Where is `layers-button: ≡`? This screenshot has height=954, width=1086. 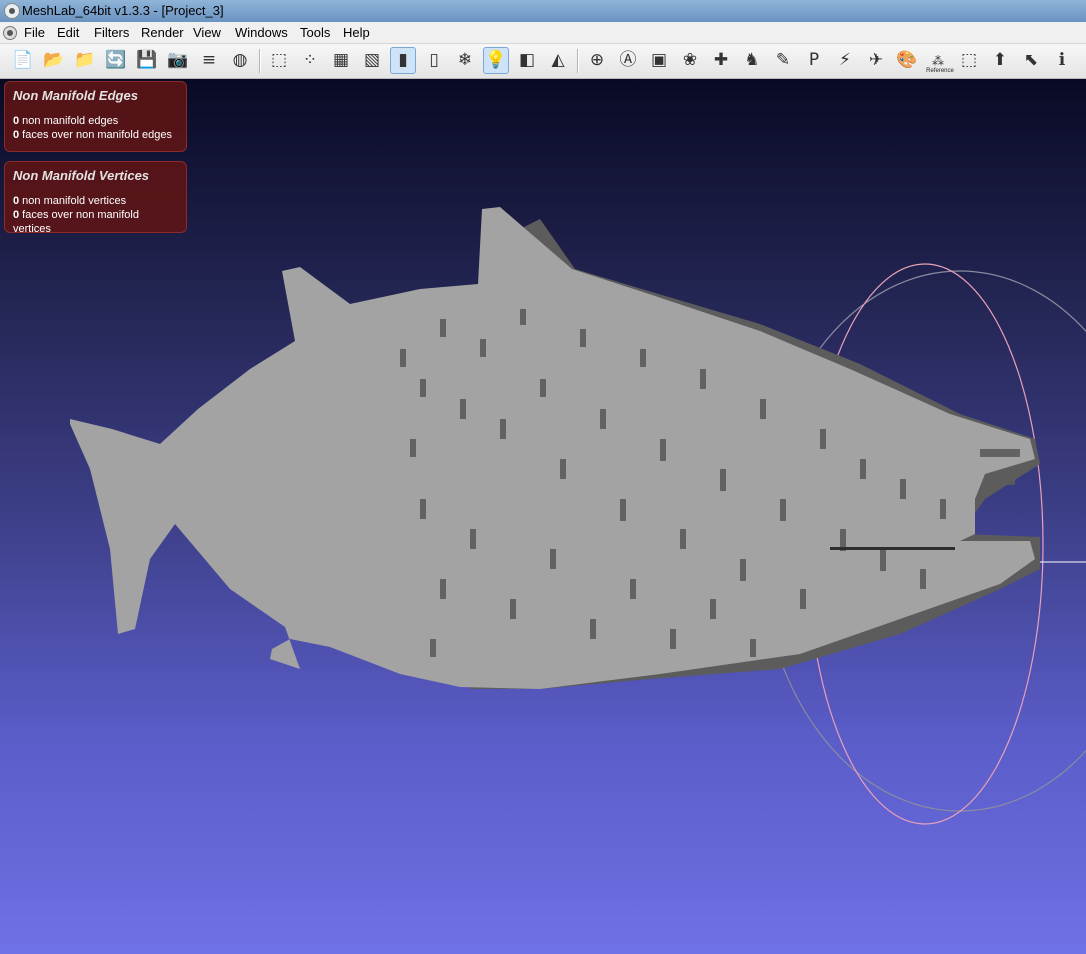 layers-button: ≡ is located at coordinates (209, 60).